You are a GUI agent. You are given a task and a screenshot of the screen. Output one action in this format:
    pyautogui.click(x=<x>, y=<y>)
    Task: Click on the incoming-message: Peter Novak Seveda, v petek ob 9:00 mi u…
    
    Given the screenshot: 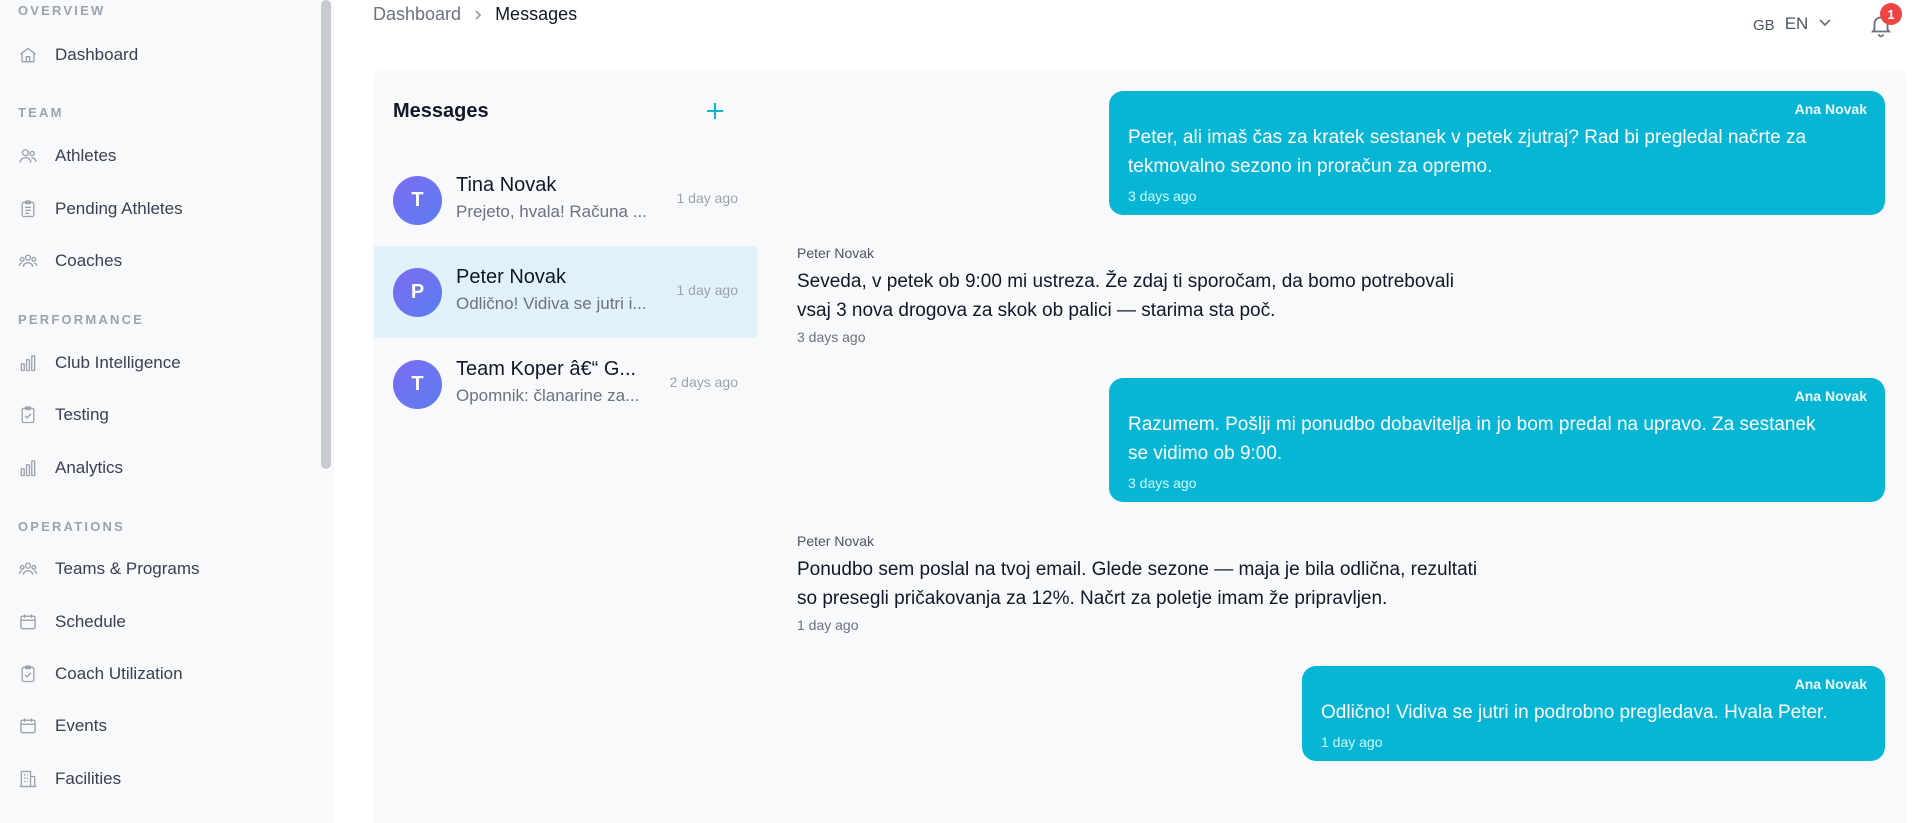 What is the action you would take?
    pyautogui.click(x=1125, y=295)
    